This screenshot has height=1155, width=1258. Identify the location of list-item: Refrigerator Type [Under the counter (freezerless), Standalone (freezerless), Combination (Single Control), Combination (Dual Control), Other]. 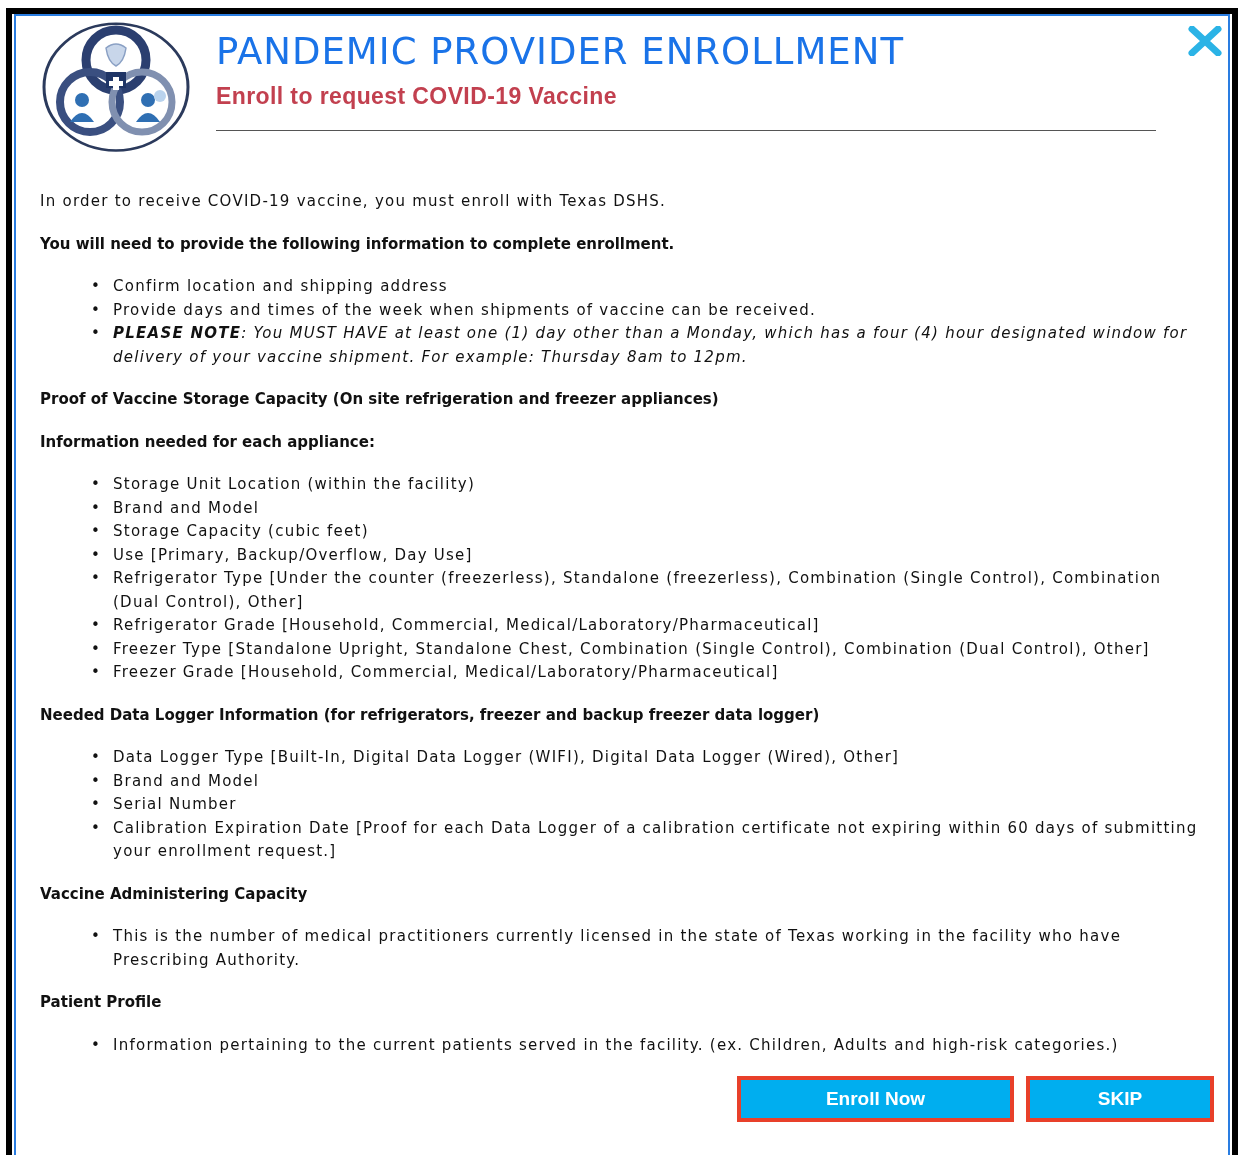
(638, 590).